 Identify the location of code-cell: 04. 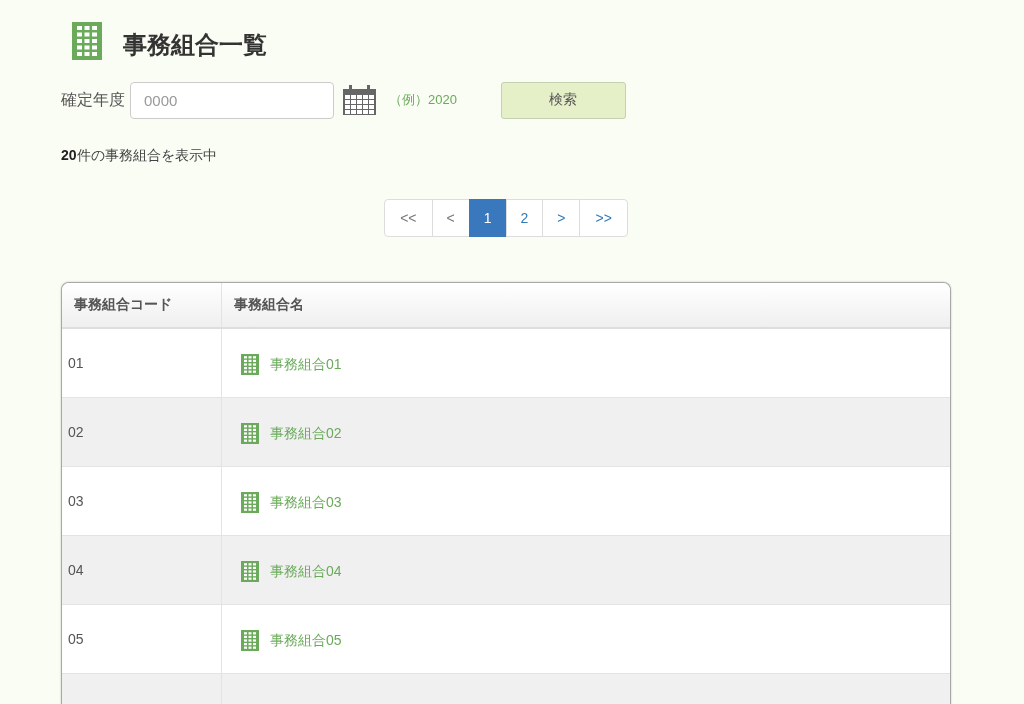
(76, 570).